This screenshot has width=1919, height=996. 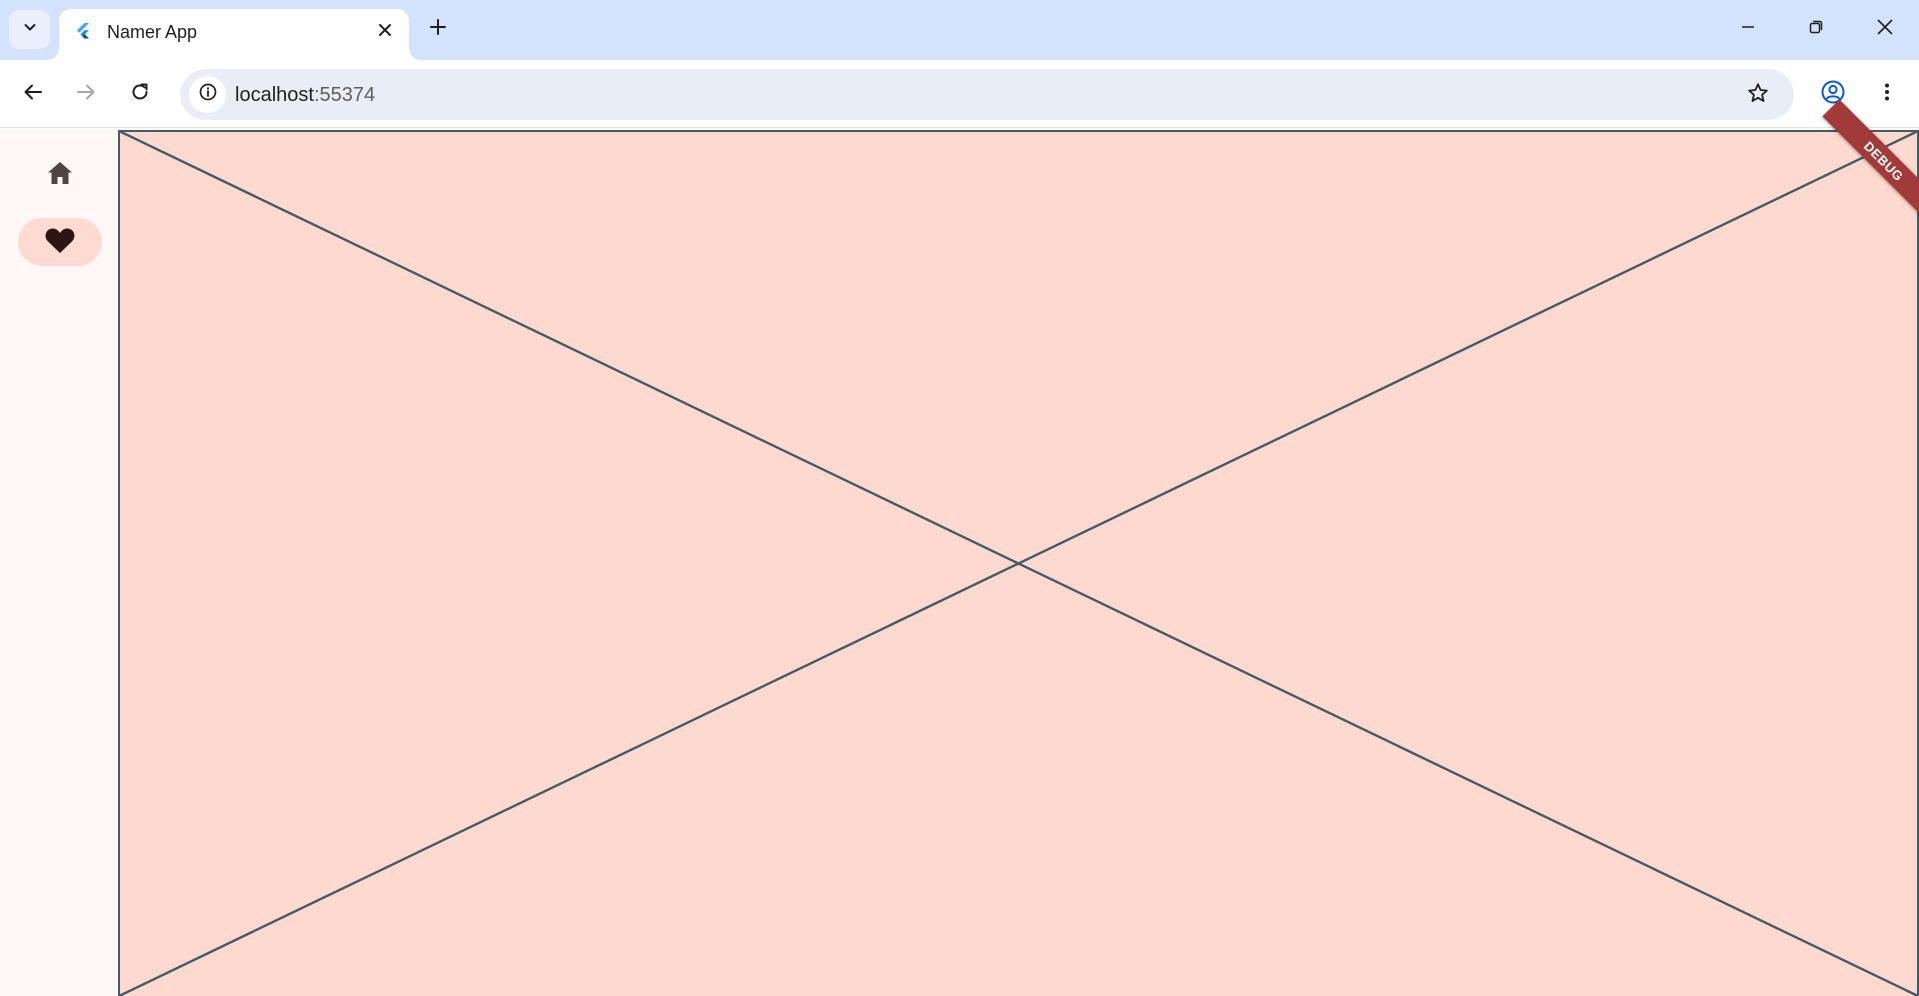 I want to click on rail-item-home, so click(x=60, y=175).